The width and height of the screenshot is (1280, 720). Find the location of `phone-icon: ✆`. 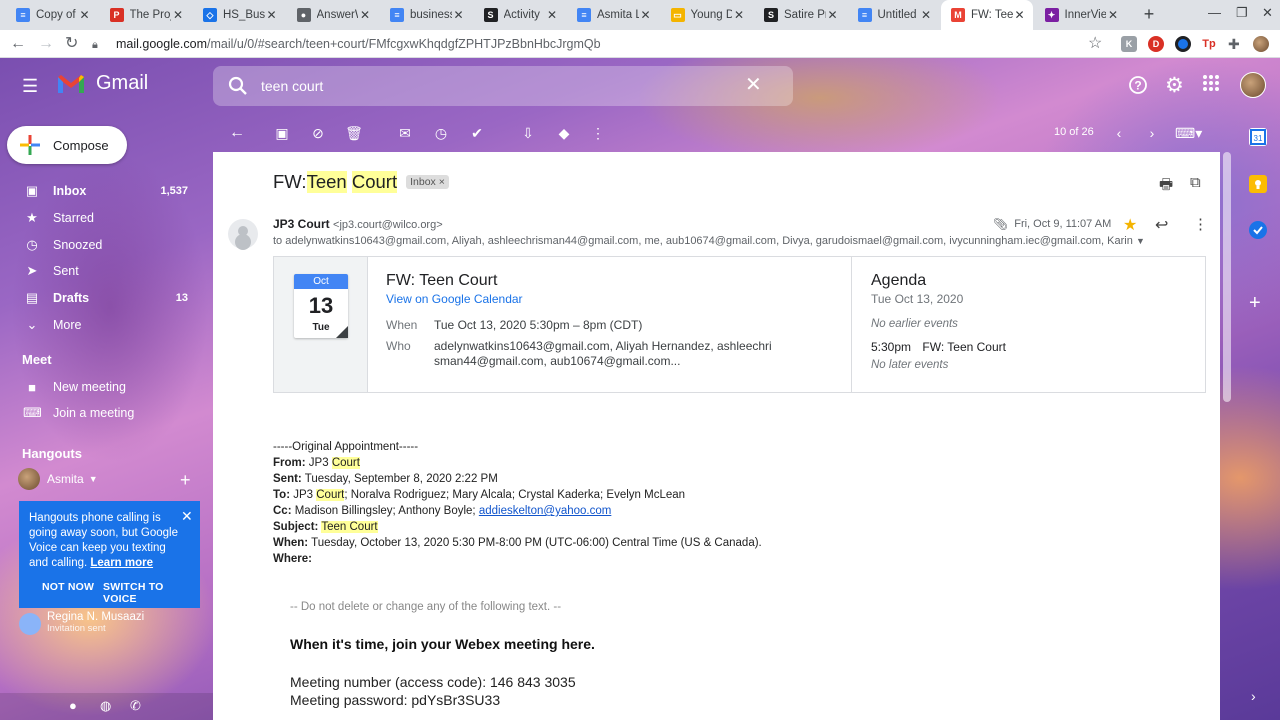

phone-icon: ✆ is located at coordinates (135, 706).